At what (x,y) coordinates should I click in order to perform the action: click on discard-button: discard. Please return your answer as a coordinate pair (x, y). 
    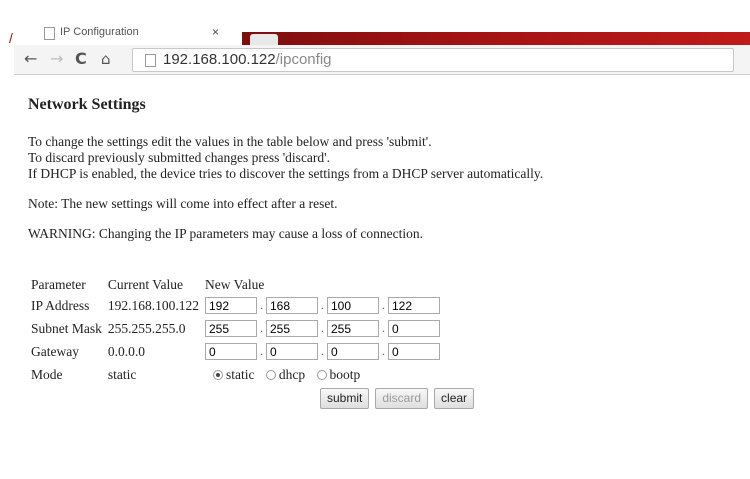
    Looking at the image, I should click on (402, 398).